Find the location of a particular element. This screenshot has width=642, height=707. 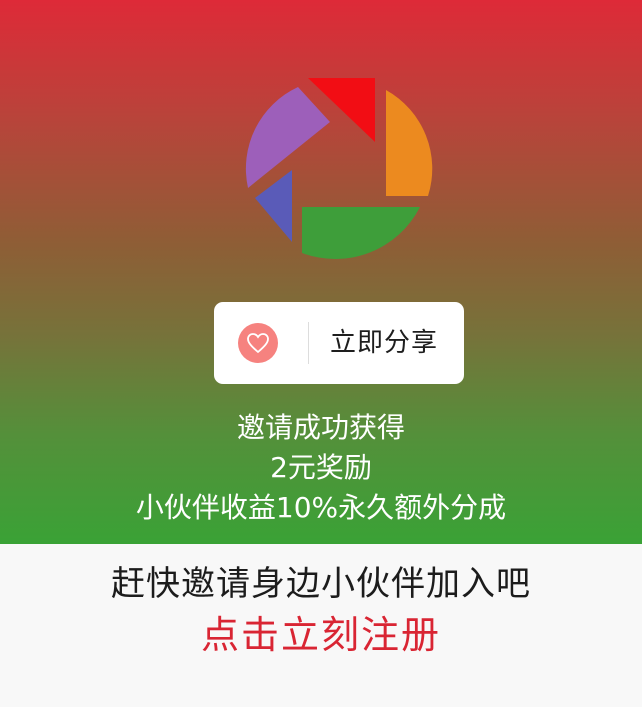

share-button: 立即分享 is located at coordinates (339, 343).